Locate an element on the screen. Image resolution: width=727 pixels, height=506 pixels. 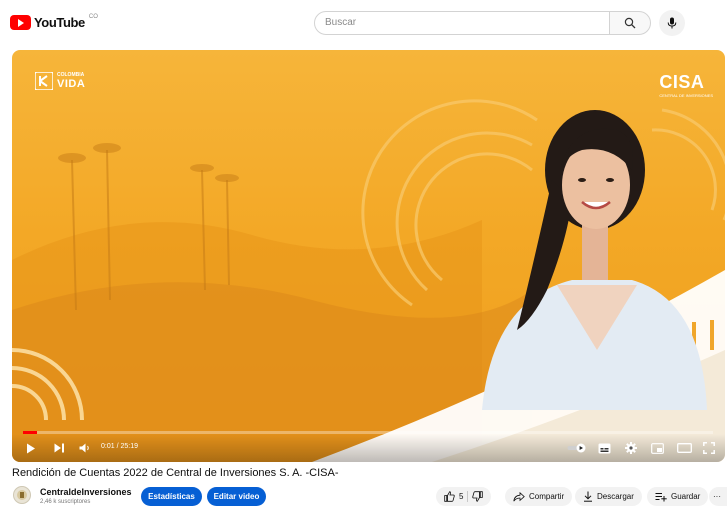
next-icon is located at coordinates (59, 448).